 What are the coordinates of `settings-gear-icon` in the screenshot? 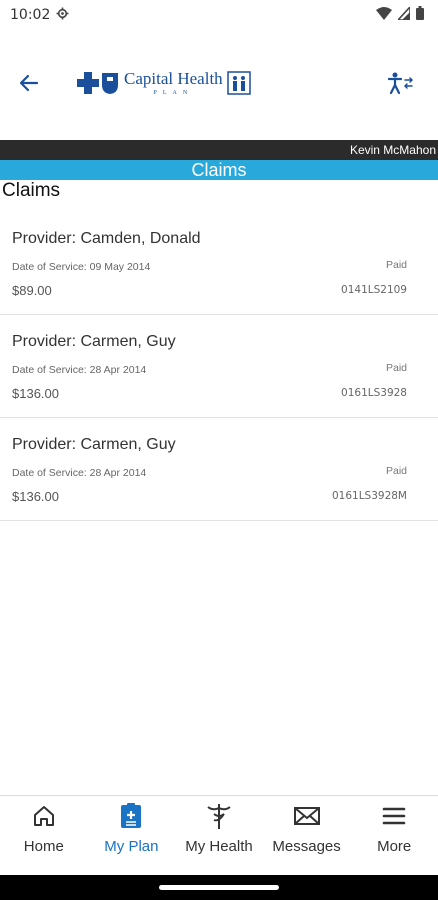 It's located at (62, 15).